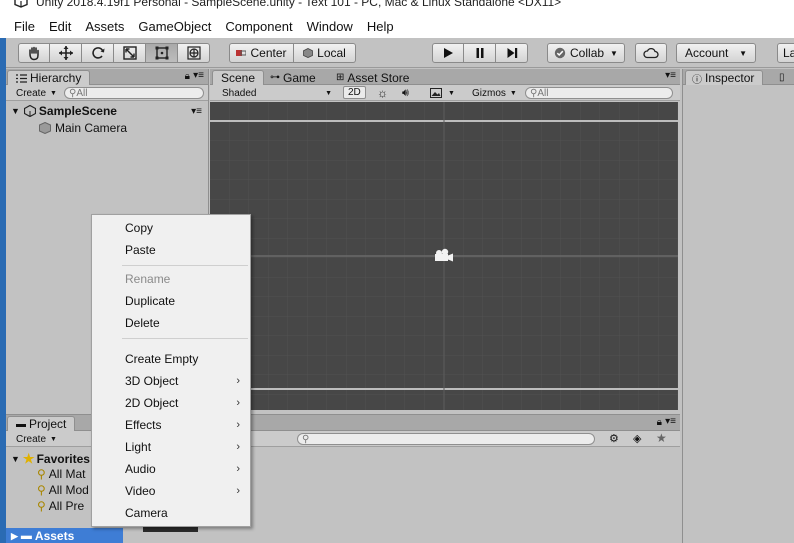 The width and height of the screenshot is (794, 543). Describe the element at coordinates (150, 301) in the screenshot. I see `menu-item-label: Duplicate` at that location.